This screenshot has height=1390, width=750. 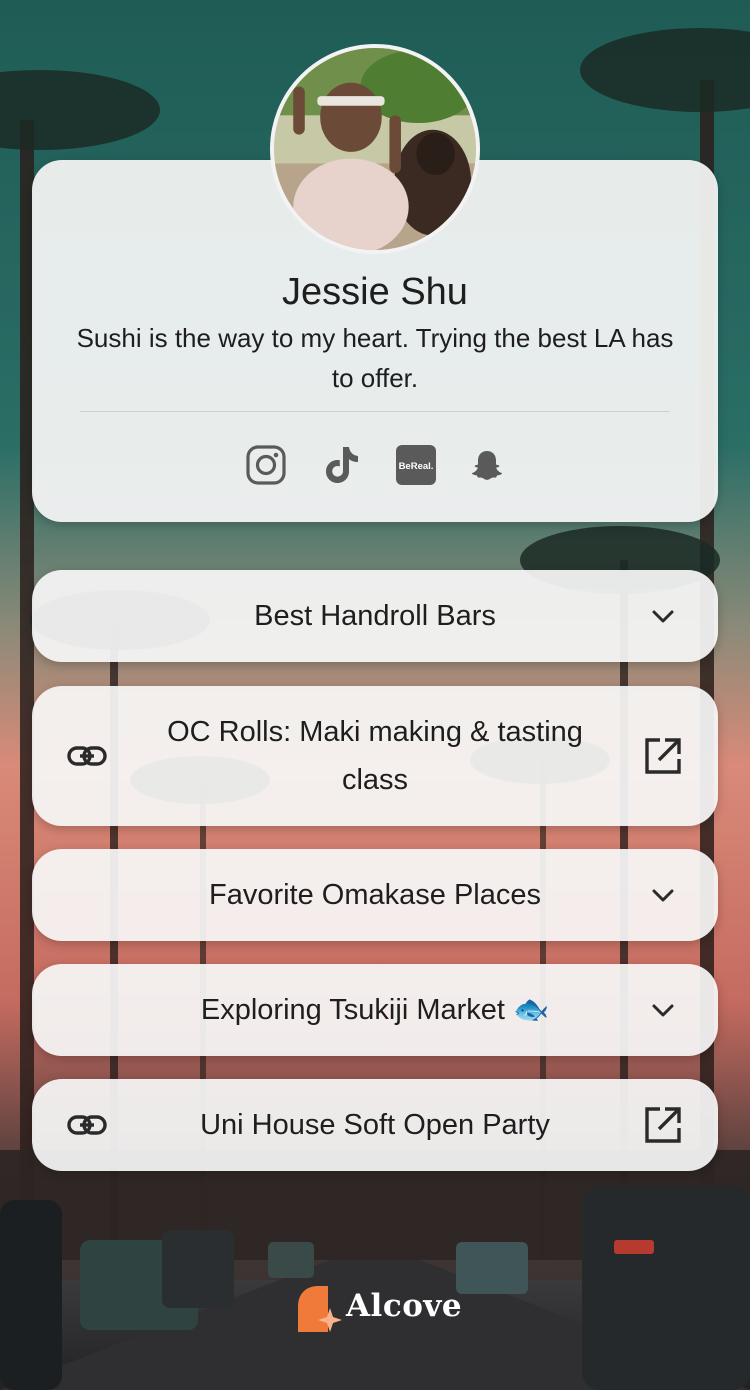 I want to click on tiktok-icon, so click(x=342, y=465).